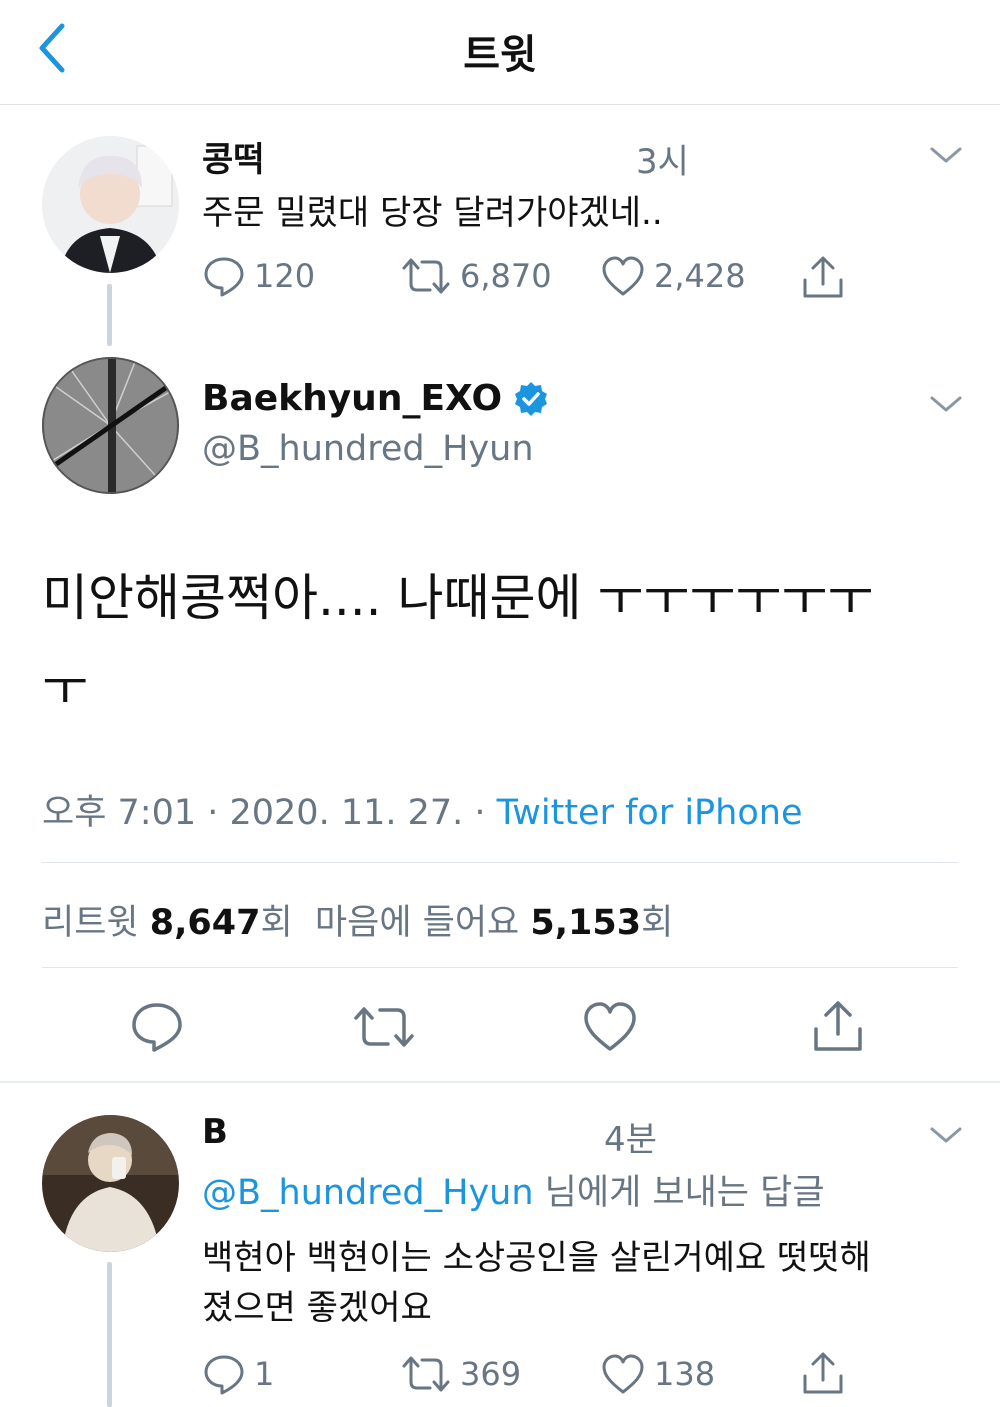 Image resolution: width=1000 pixels, height=1407 pixels. Describe the element at coordinates (285, 276) in the screenshot. I see `reply-count: 120` at that location.